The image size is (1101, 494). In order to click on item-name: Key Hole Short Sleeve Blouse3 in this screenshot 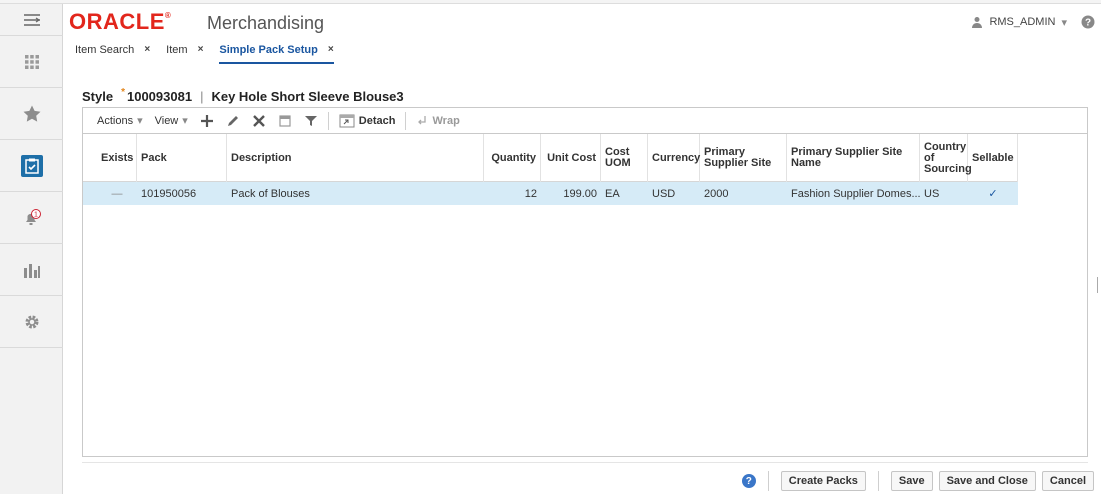, I will do `click(307, 96)`.